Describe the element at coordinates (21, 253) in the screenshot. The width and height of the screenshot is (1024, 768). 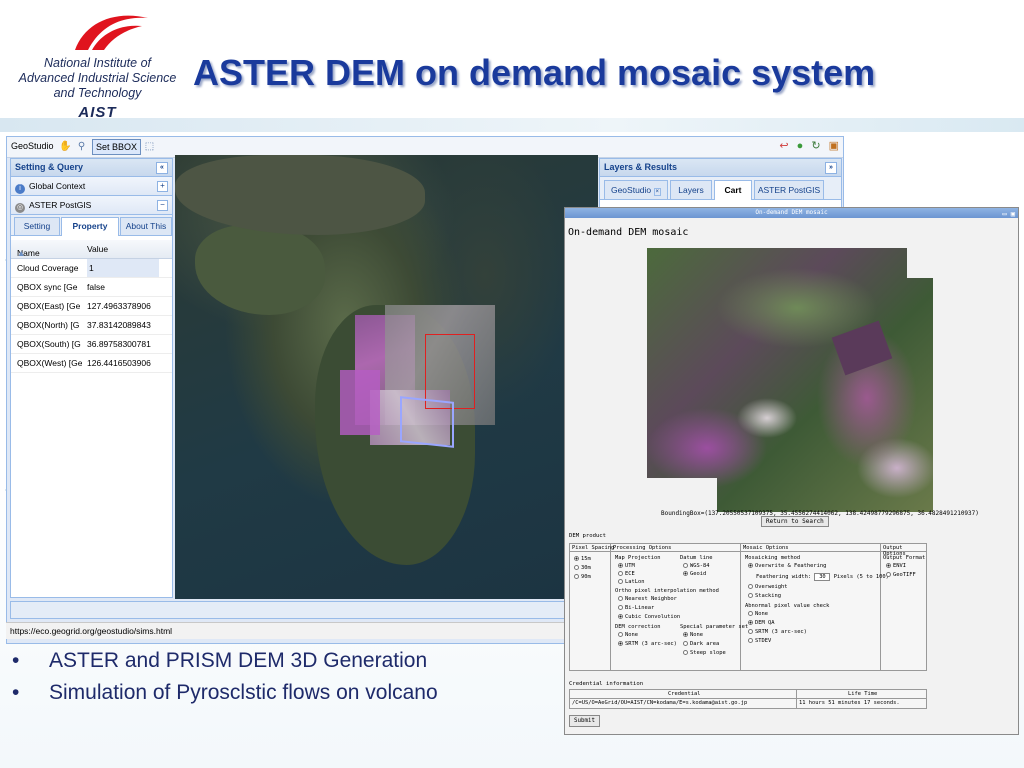
I see `sort-asc-icon: ▲` at that location.